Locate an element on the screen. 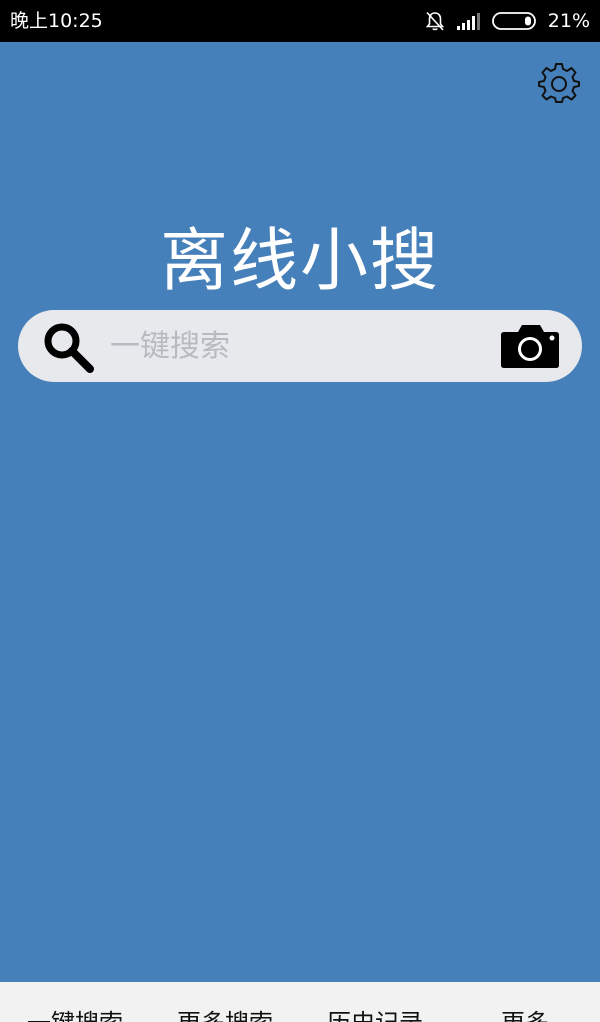 The image size is (600, 1022). app-title: 离线小搜 is located at coordinates (299, 261).